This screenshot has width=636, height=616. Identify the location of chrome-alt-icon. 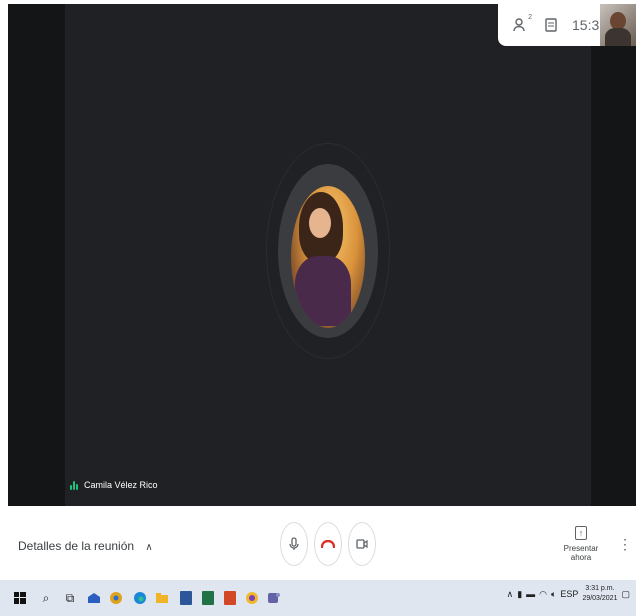
(252, 598).